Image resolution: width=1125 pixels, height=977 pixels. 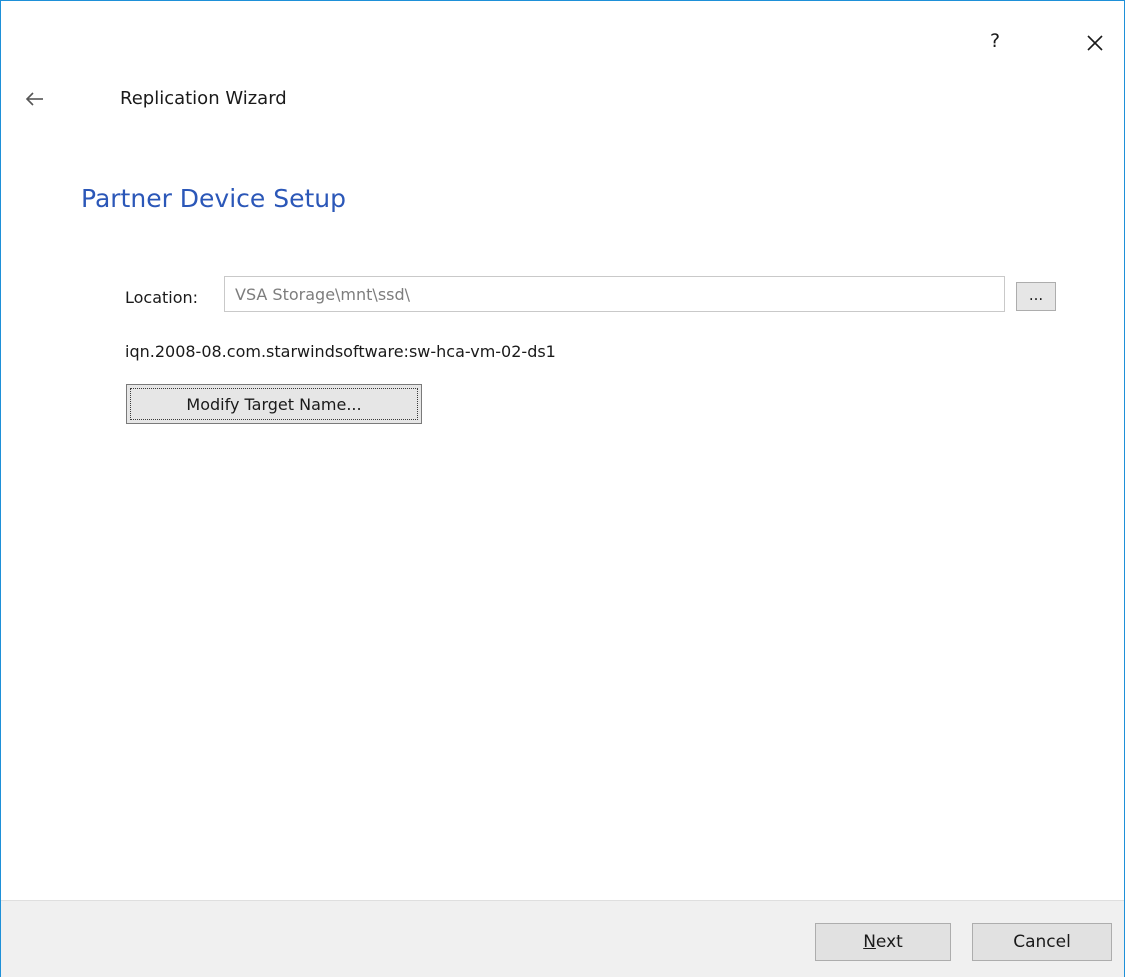 I want to click on cancel-button: Cancel, so click(x=1042, y=942).